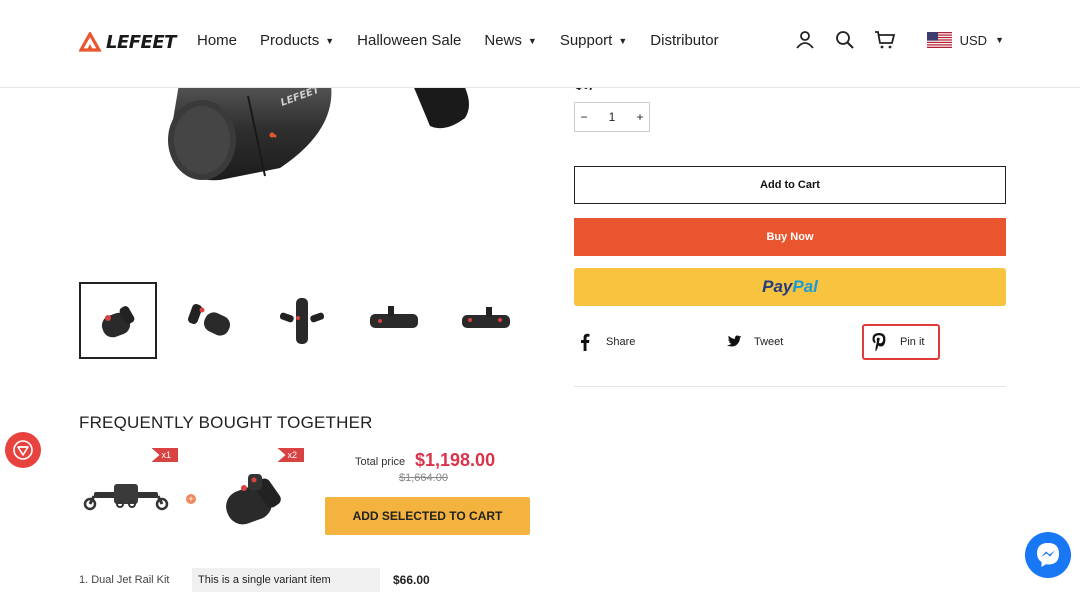  I want to click on nav-products: Products ▼, so click(297, 40).